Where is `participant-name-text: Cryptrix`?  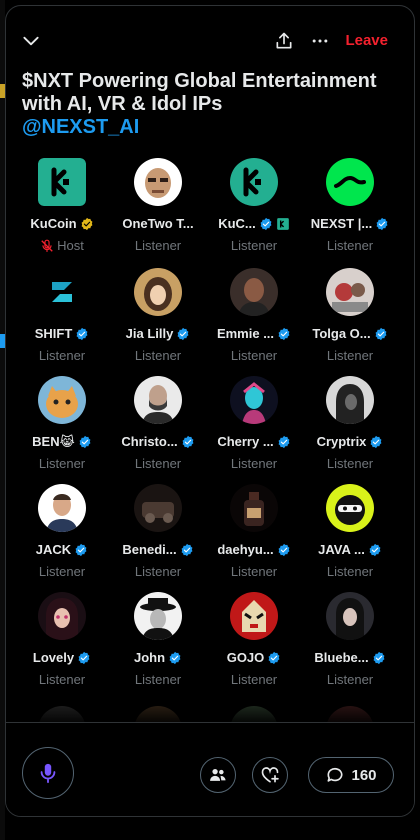
participant-name-text: Cryptrix is located at coordinates (341, 441).